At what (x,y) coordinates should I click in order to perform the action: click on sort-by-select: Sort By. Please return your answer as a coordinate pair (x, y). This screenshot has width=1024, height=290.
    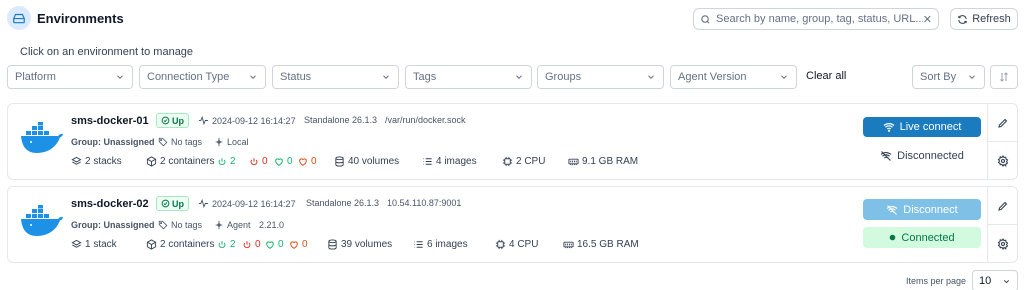
    Looking at the image, I should click on (948, 77).